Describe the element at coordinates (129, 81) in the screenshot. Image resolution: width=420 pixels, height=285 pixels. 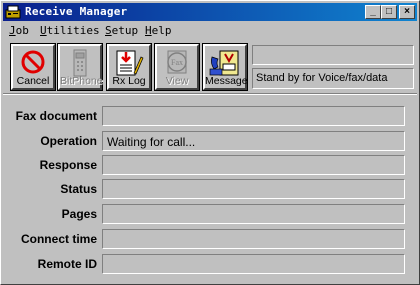
I see `rx-log-label: Rx Log` at that location.